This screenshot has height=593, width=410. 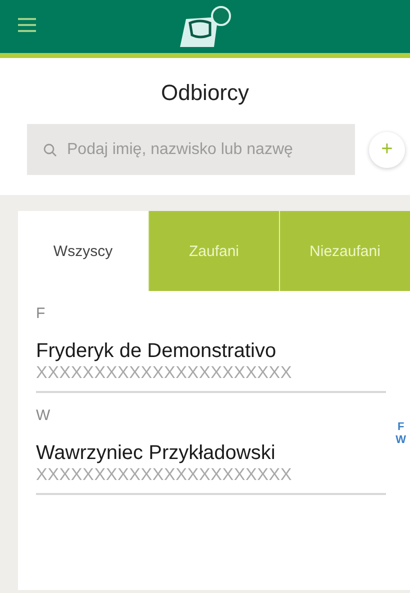 I want to click on search-icon, so click(x=50, y=150).